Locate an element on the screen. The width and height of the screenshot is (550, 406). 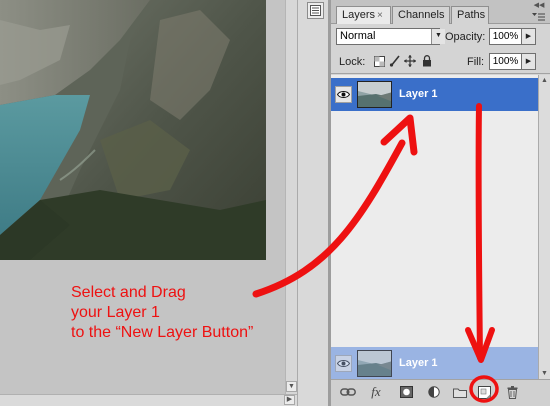
annotation-line-2: your Layer 1 is located at coordinates (115, 312).